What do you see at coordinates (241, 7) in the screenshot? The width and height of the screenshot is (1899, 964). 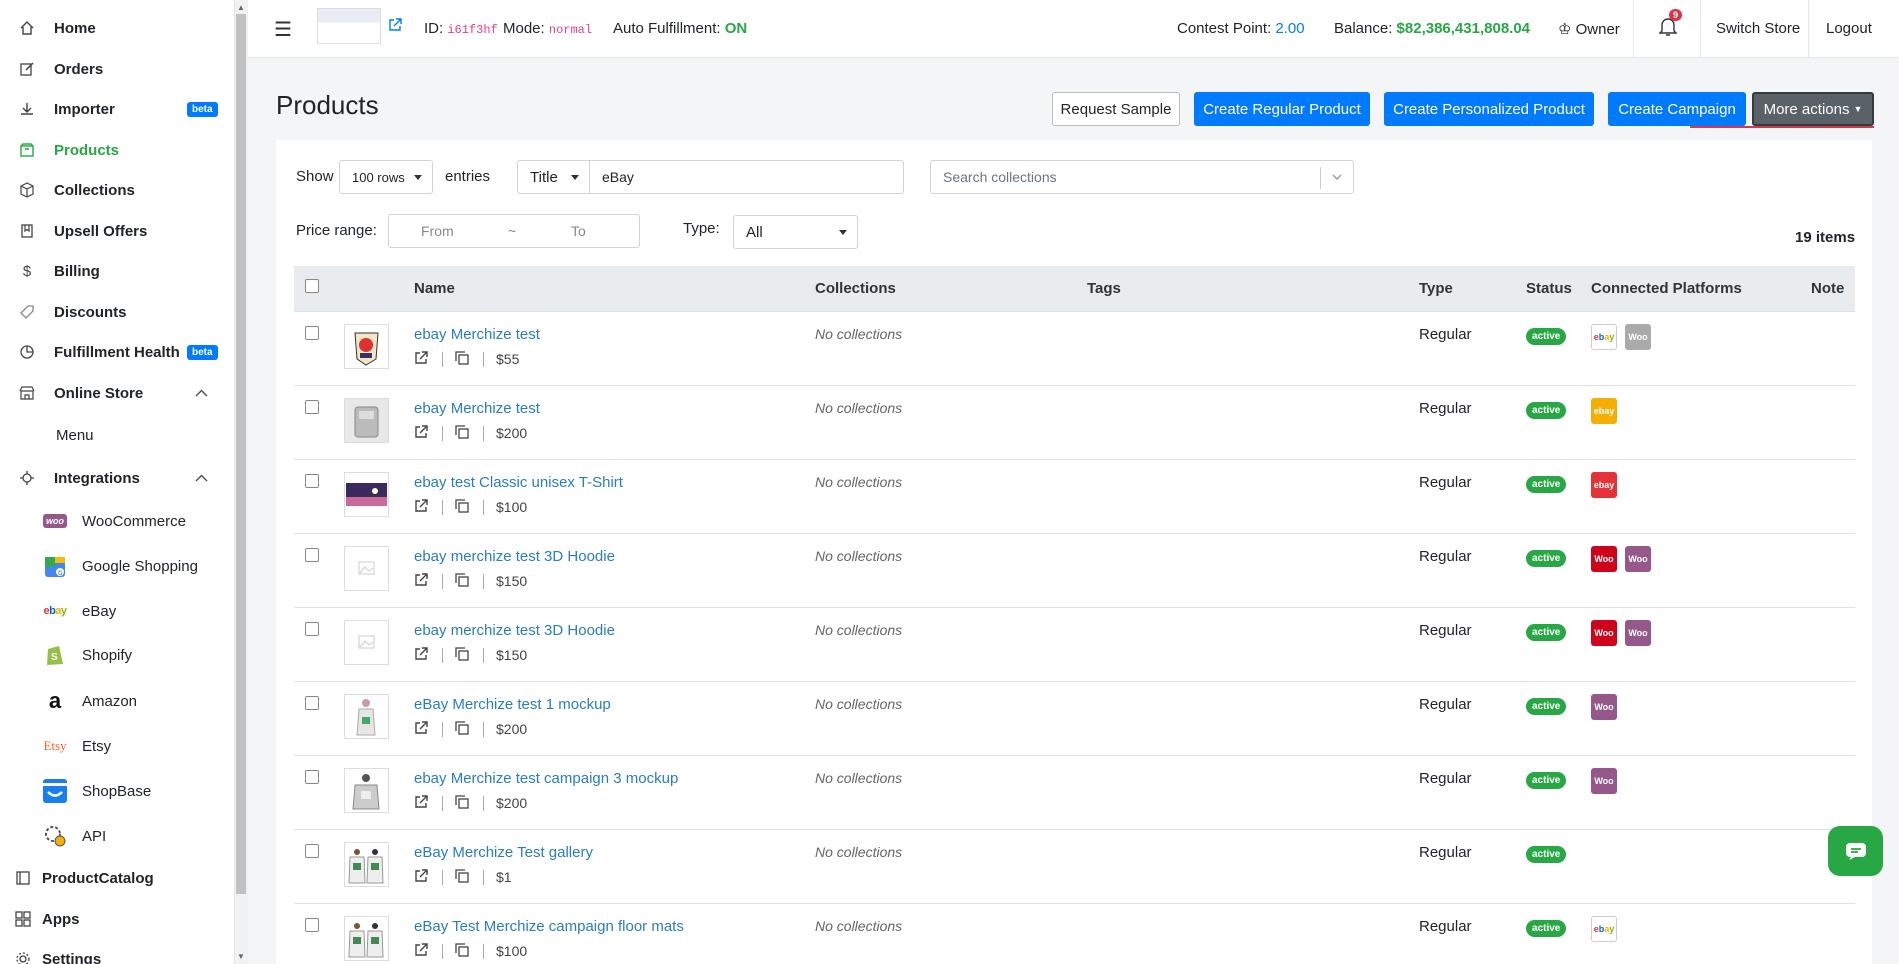 I see `scroll-up-arrow-icon: ▲` at bounding box center [241, 7].